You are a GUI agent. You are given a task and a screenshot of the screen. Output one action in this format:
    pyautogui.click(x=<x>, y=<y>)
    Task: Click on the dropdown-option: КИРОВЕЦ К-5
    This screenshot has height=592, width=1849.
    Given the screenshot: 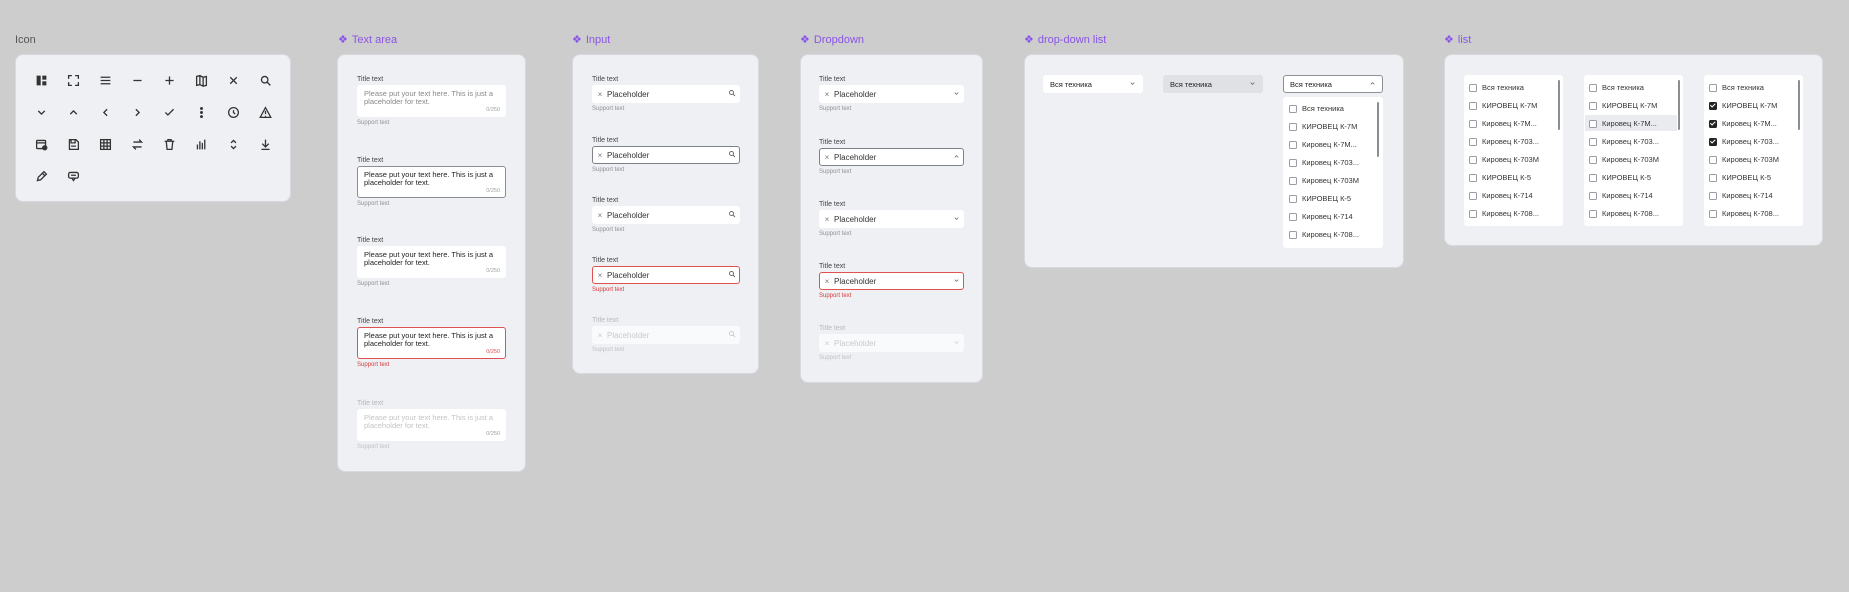 What is the action you would take?
    pyautogui.click(x=1320, y=198)
    